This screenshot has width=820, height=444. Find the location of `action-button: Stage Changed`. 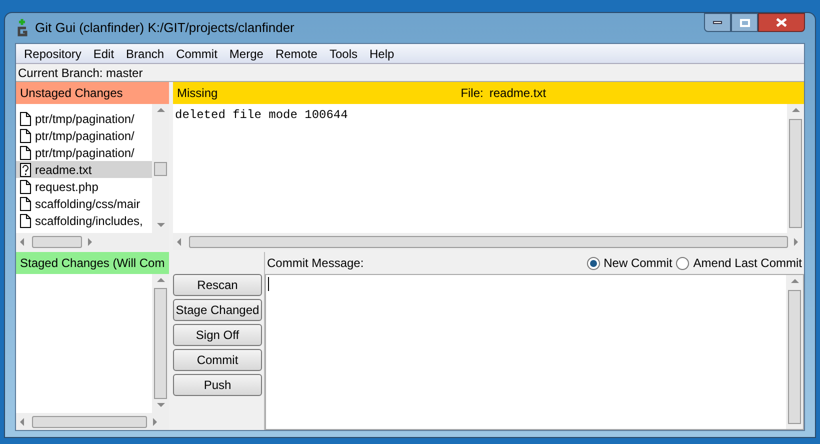

action-button: Stage Changed is located at coordinates (217, 310).